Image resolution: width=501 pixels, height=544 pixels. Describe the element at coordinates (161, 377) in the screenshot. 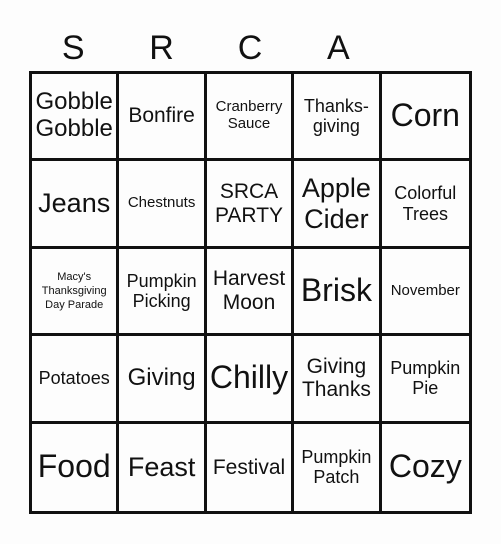

I see `bingo-cell-label: Giving` at that location.